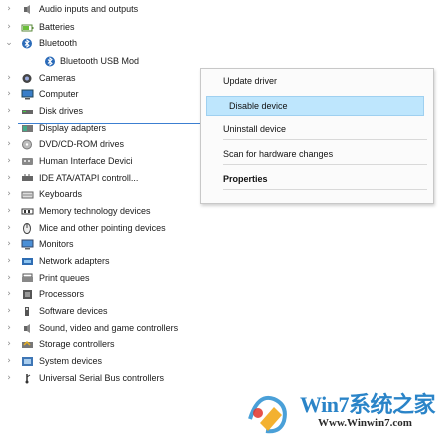  I want to click on tree-item-label: Memory technology devices, so click(95, 211).